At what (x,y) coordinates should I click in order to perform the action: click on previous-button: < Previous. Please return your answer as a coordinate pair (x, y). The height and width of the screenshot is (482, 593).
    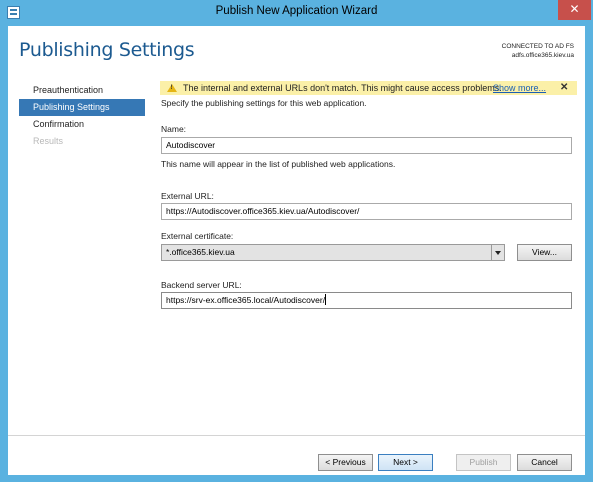
    Looking at the image, I should click on (345, 462).